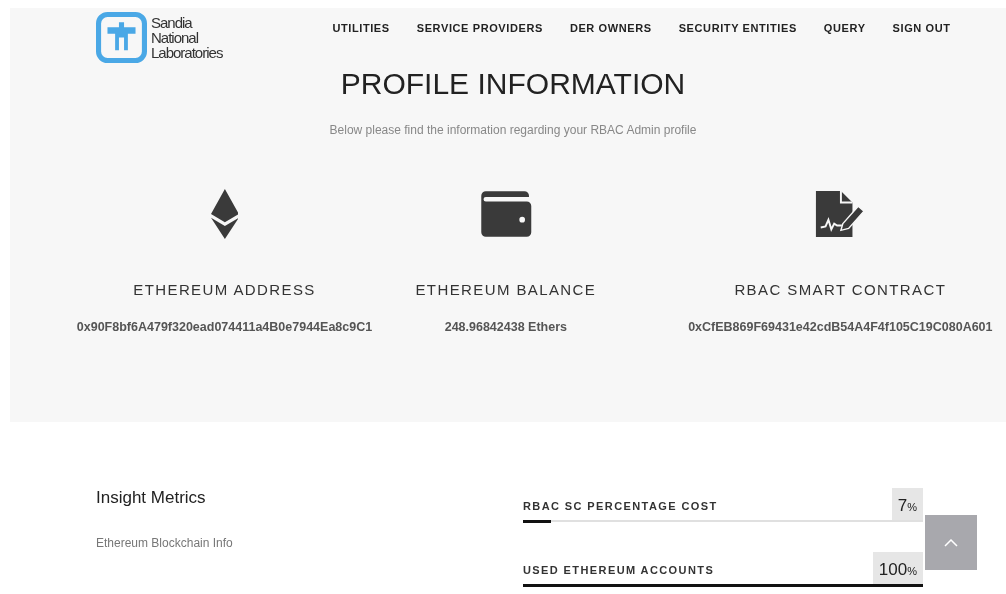 The width and height of the screenshot is (1006, 594). What do you see at coordinates (361, 28) in the screenshot?
I see `nav-link: UTILITIES` at bounding box center [361, 28].